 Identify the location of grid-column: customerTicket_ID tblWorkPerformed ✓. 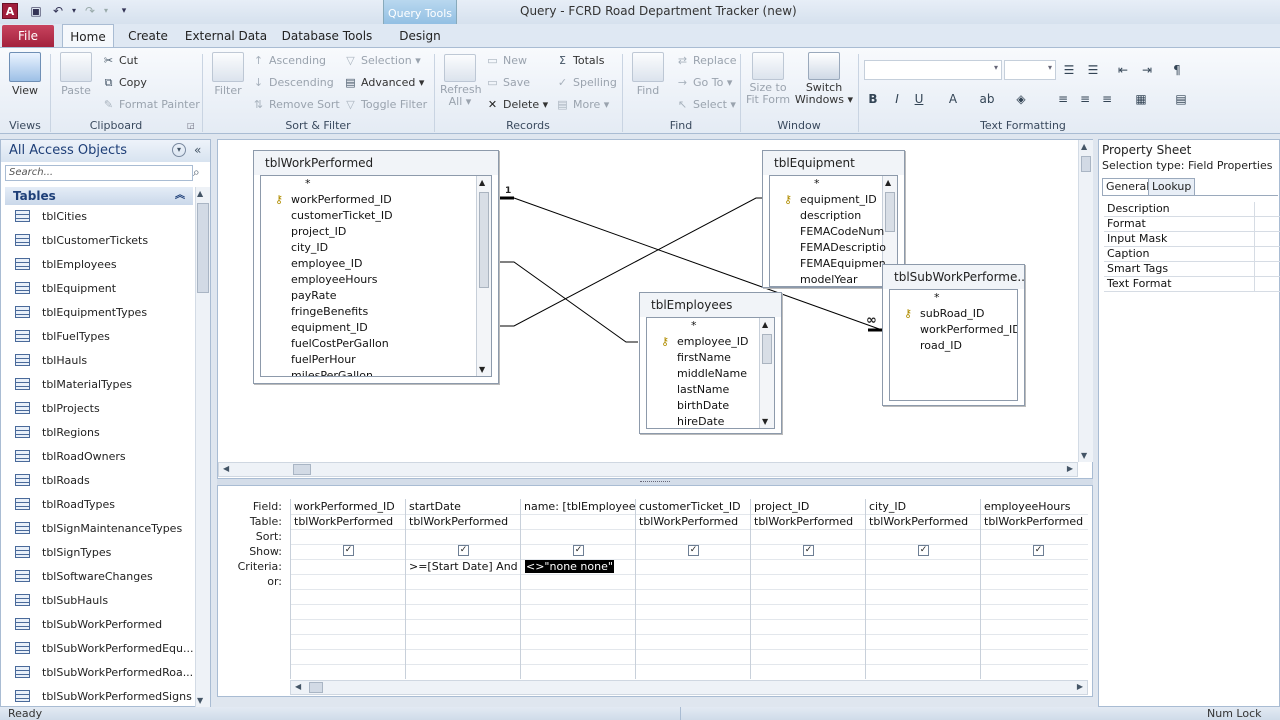
(692, 589).